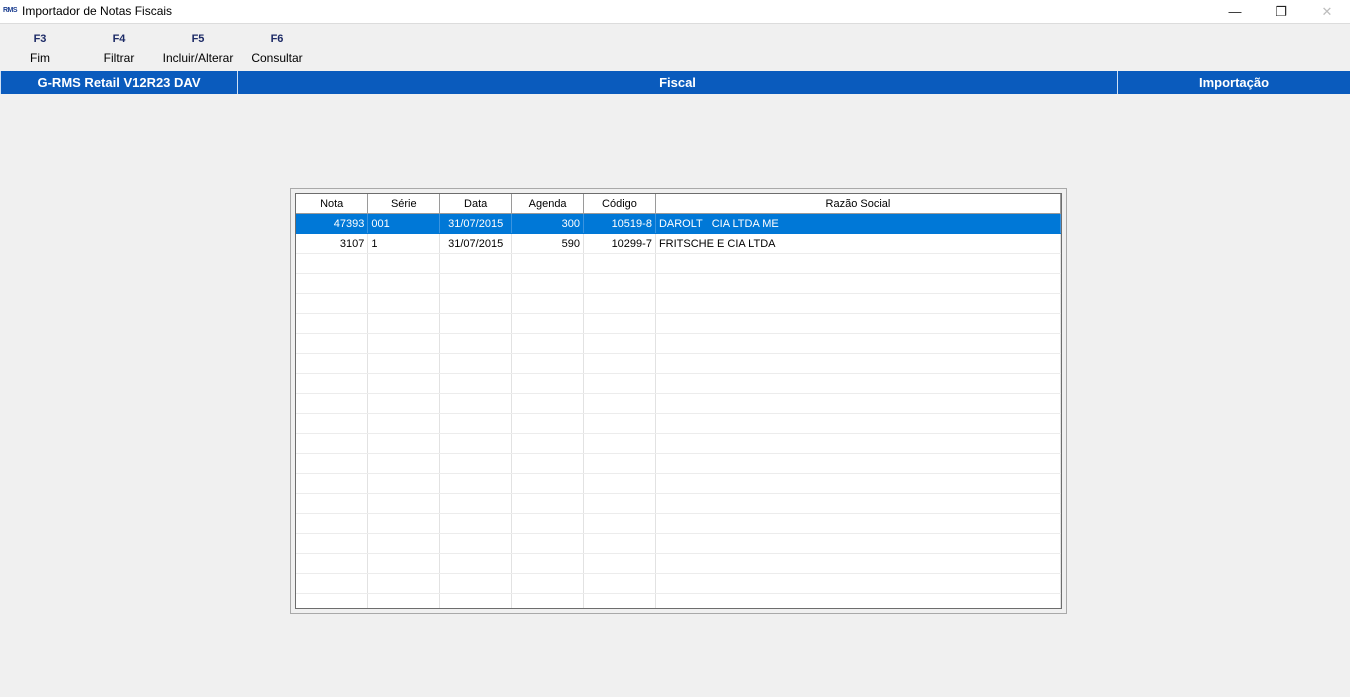 Image resolution: width=1350 pixels, height=697 pixels. I want to click on function-name: Importação, so click(1234, 82).